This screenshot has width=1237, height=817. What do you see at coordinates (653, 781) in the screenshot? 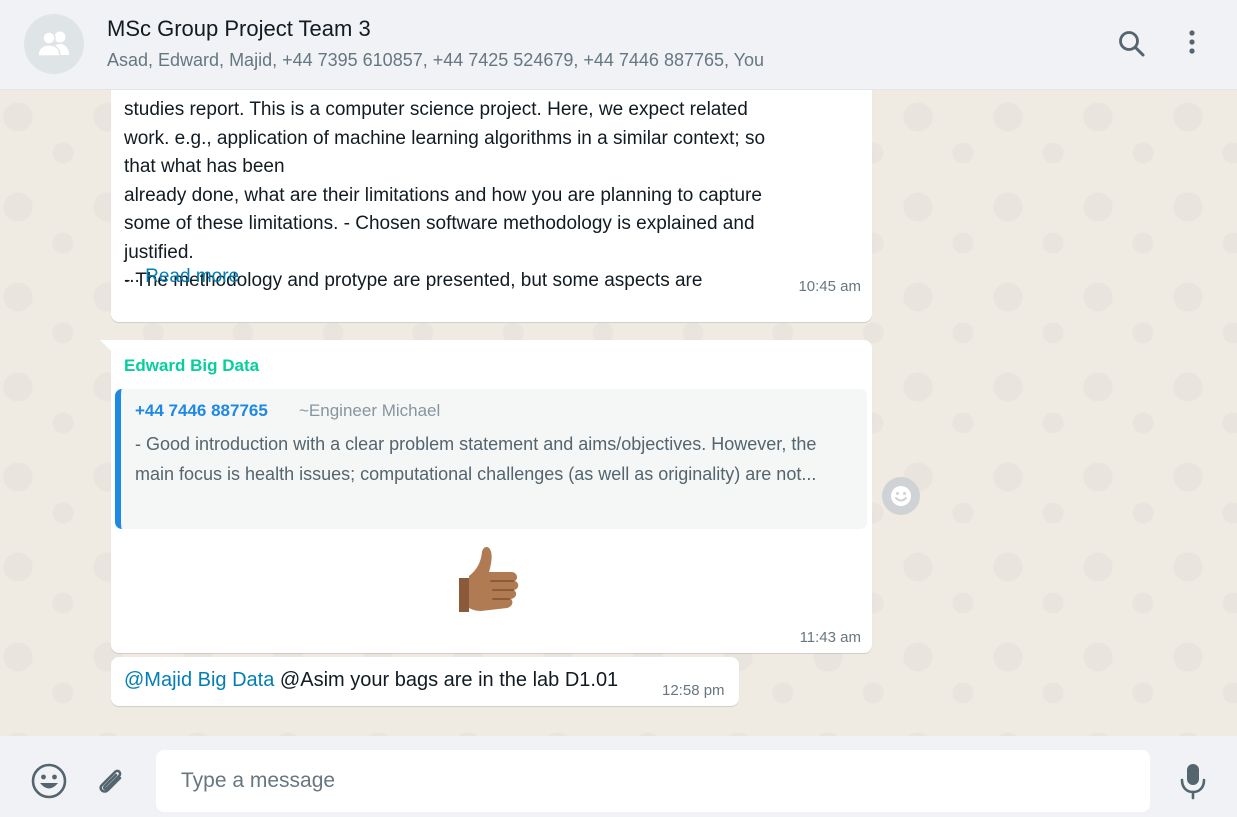
I see `message-input` at bounding box center [653, 781].